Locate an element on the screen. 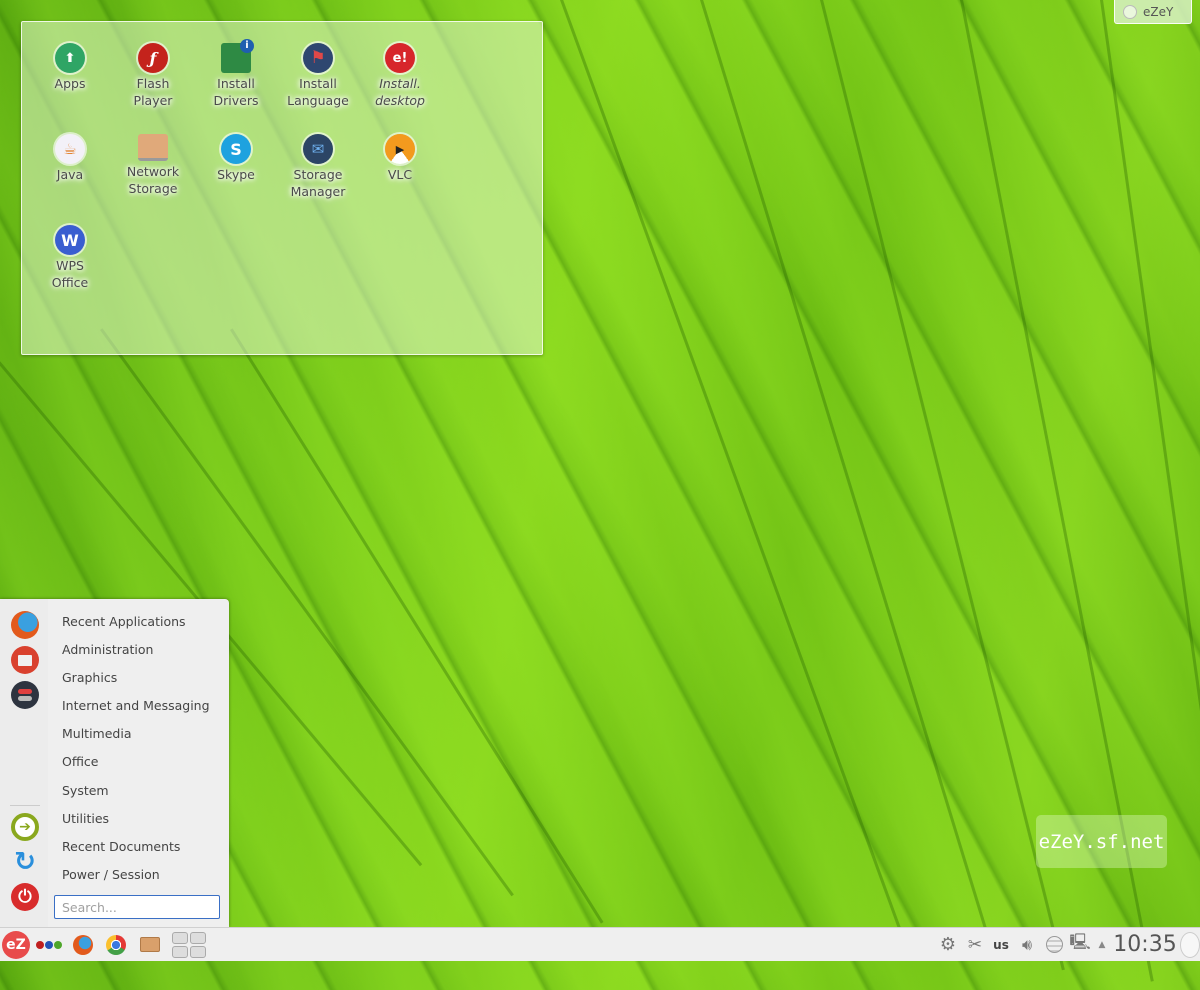  desktop-icon-skype: S Skype is located at coordinates (236, 156).